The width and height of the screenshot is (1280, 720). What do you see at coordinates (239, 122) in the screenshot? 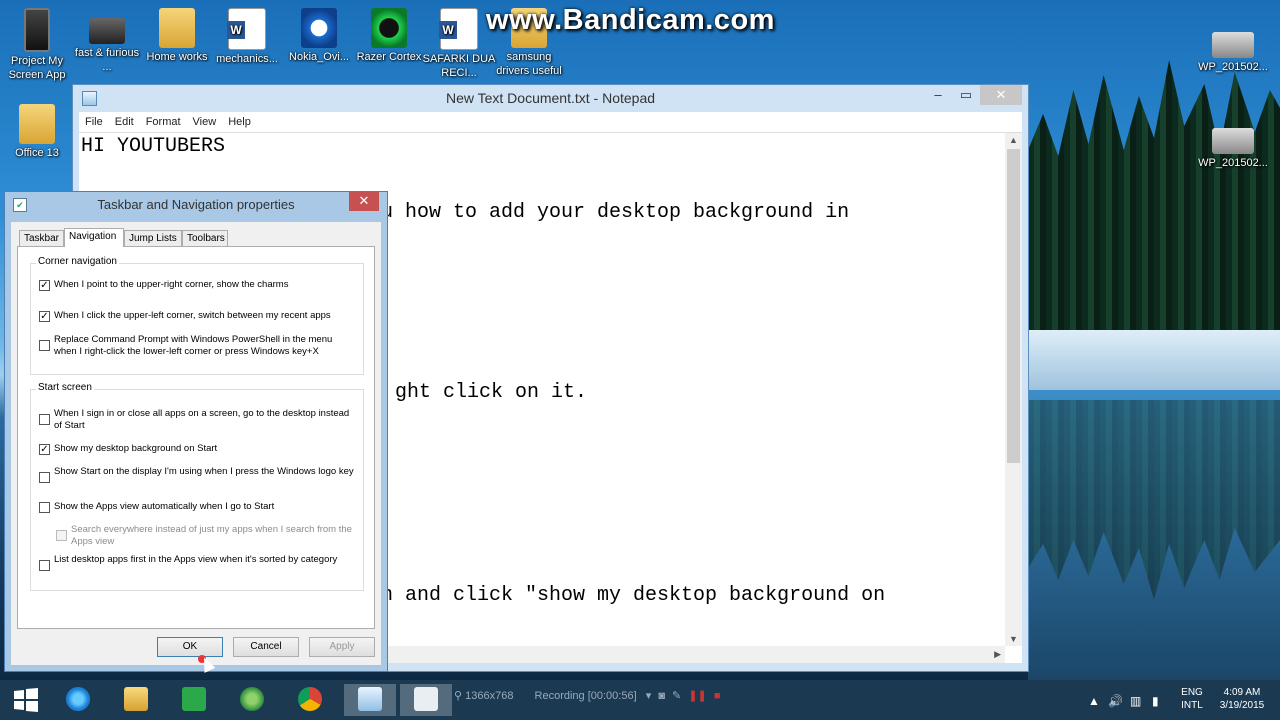
I see `menu-help: Help` at bounding box center [239, 122].